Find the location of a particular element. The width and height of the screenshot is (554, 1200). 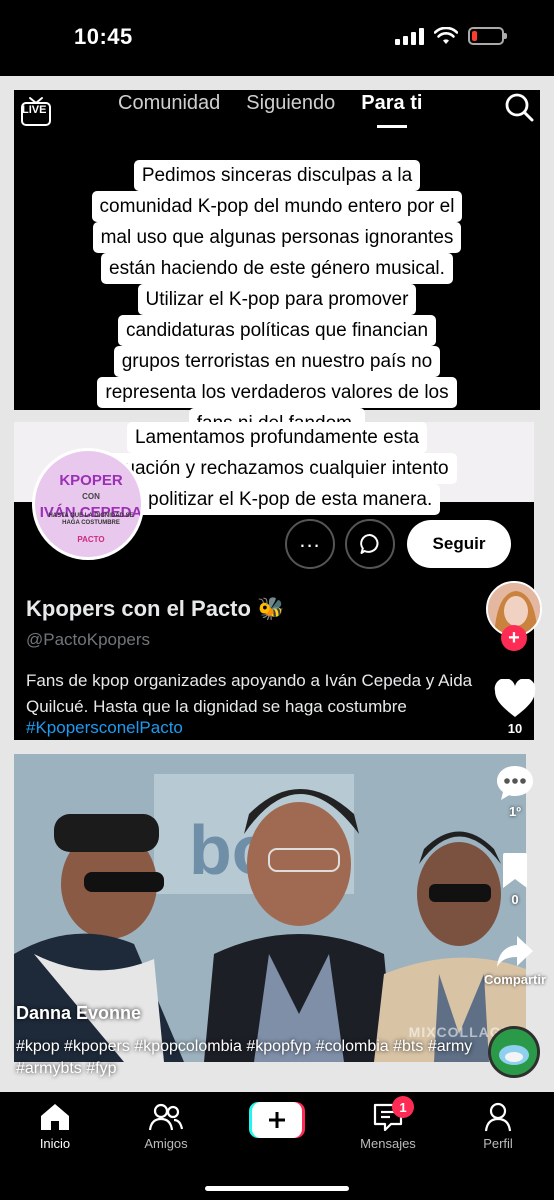

signal-icon is located at coordinates (409, 36).